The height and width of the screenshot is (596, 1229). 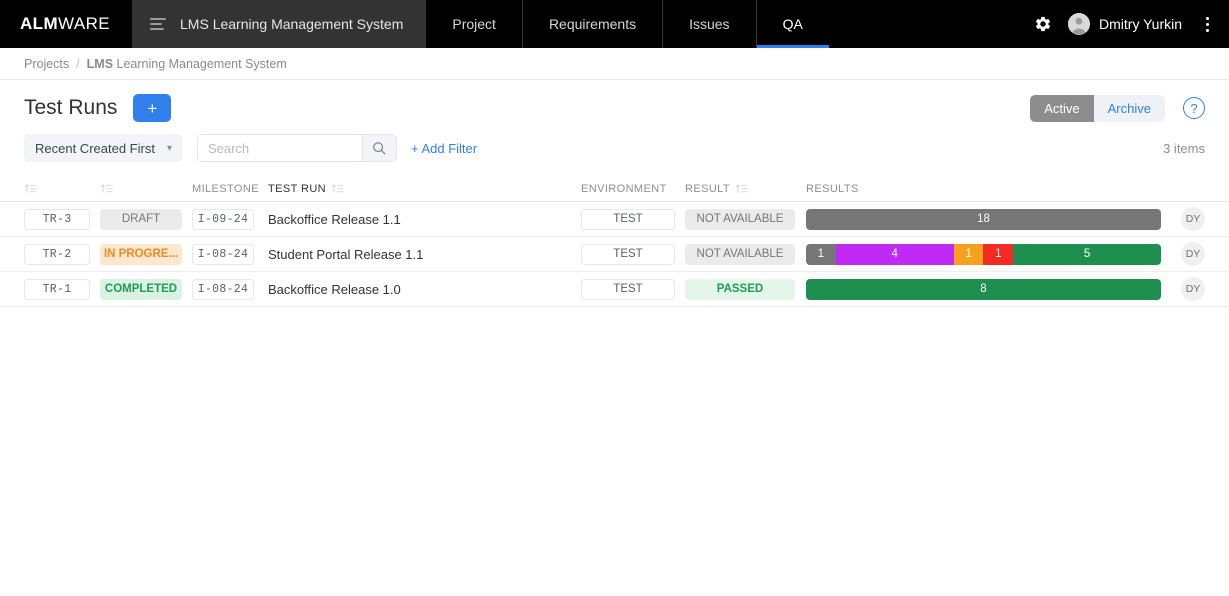 What do you see at coordinates (740, 189) in the screenshot?
I see `column-header-result: RESULT` at bounding box center [740, 189].